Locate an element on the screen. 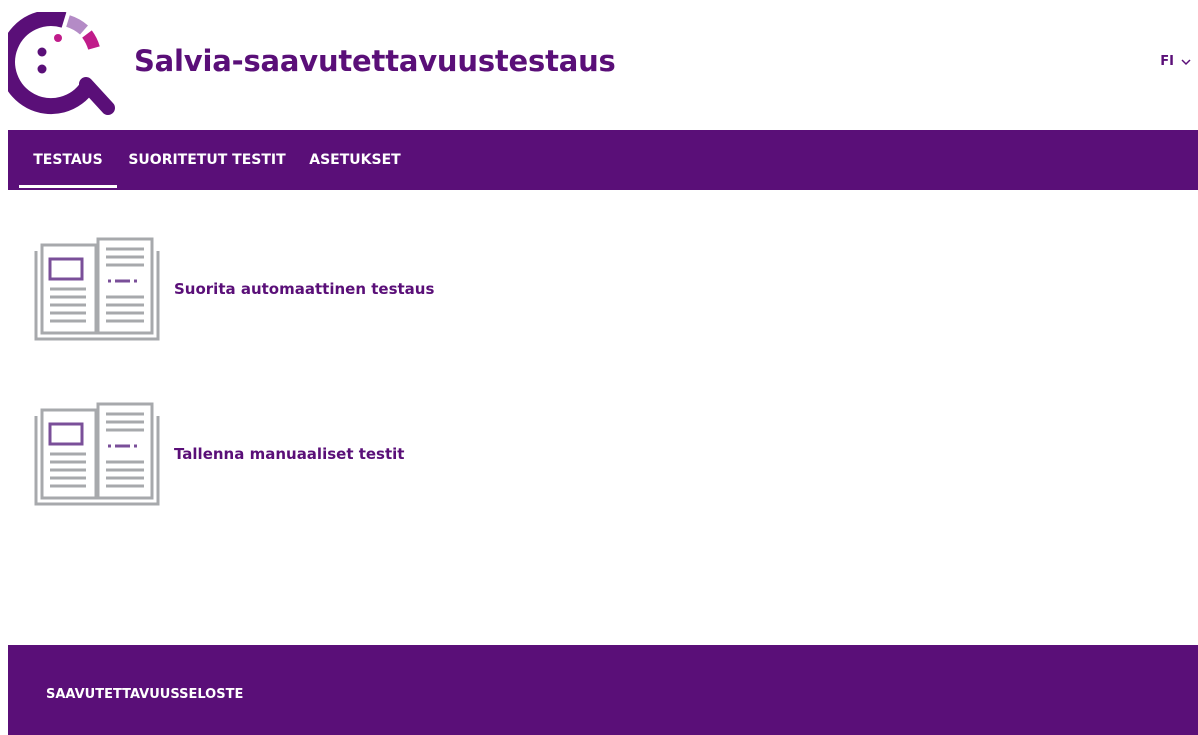 Image resolution: width=1198 pixels, height=735 pixels. accessibility-statement-link: SAAVUTETTAVUUSSELOSTE is located at coordinates (144, 694).